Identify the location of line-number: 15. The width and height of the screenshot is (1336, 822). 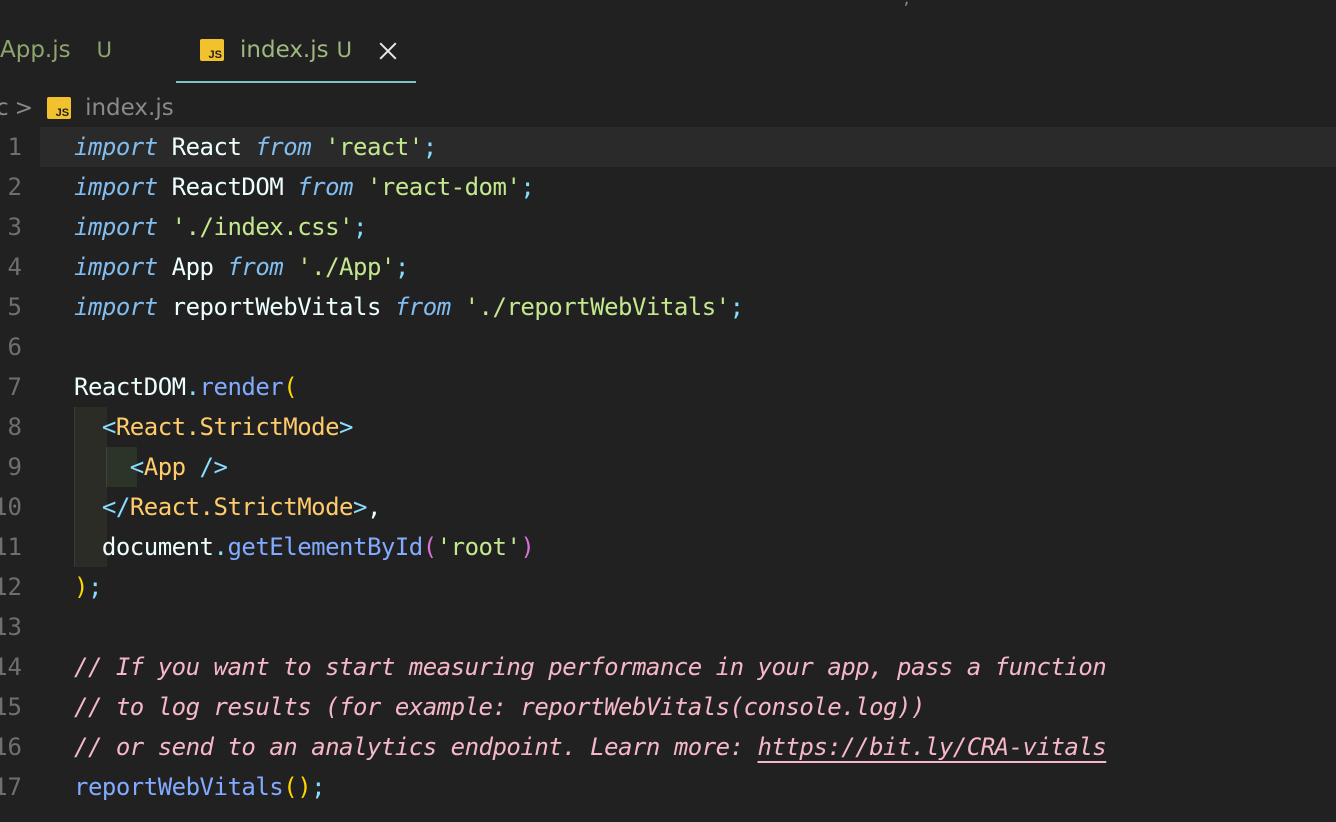
(11, 707).